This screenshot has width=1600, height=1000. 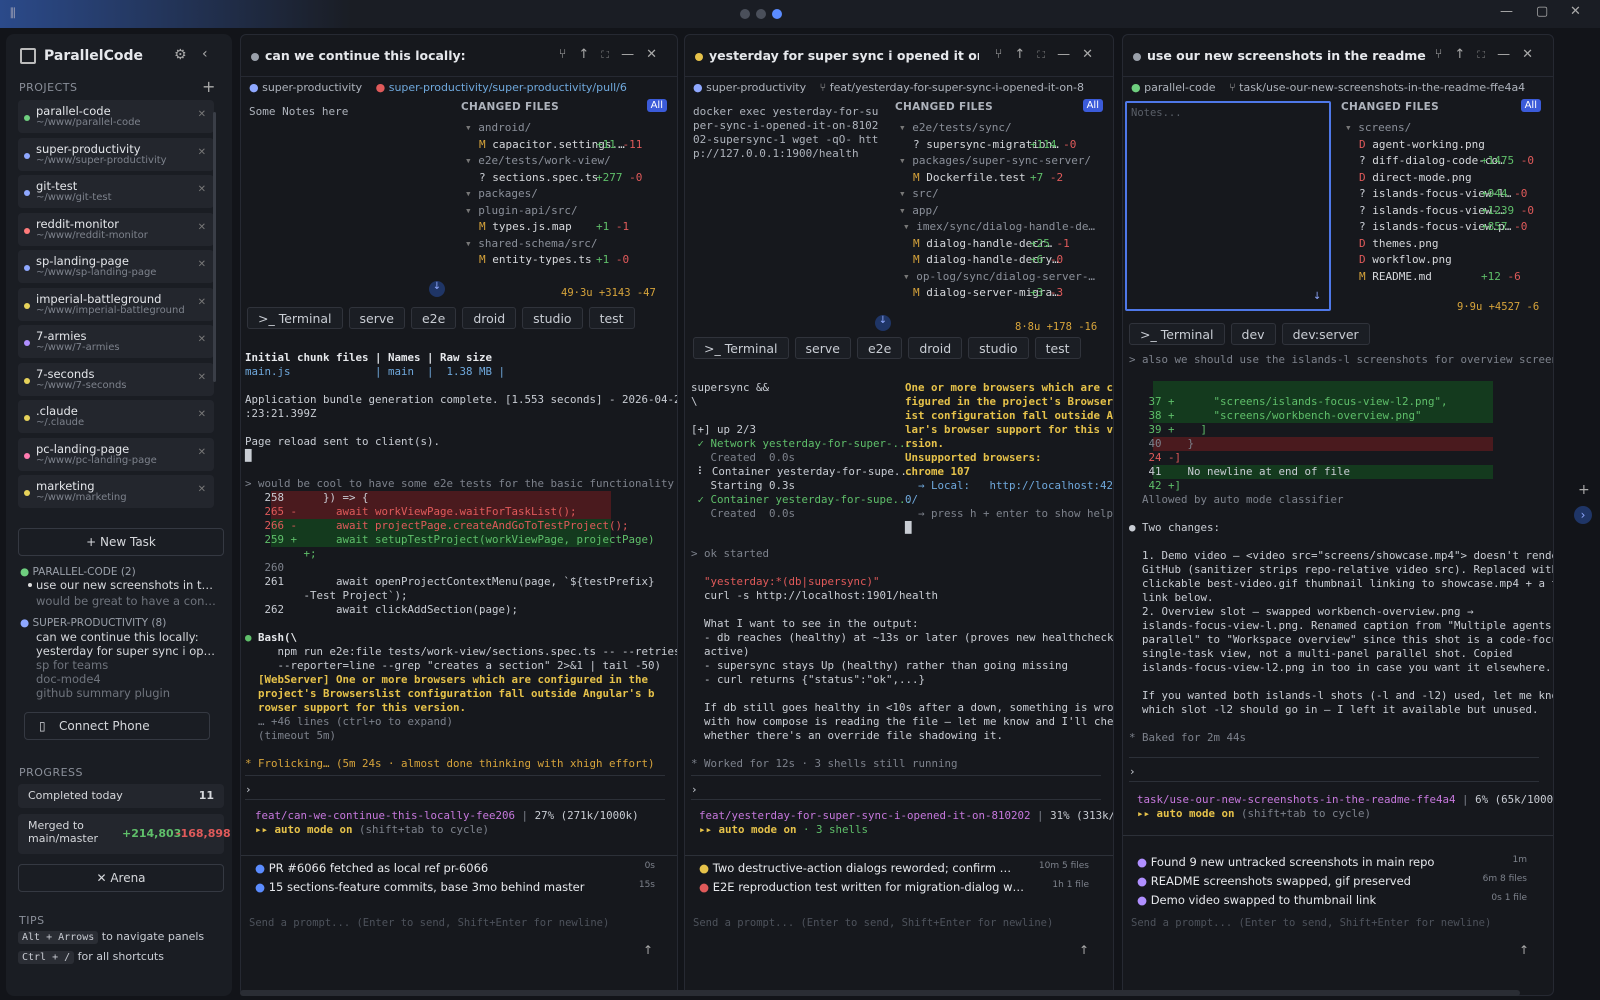 I want to click on changed-file-item: M capacitor.settings.… +11 -11, so click(x=560, y=144).